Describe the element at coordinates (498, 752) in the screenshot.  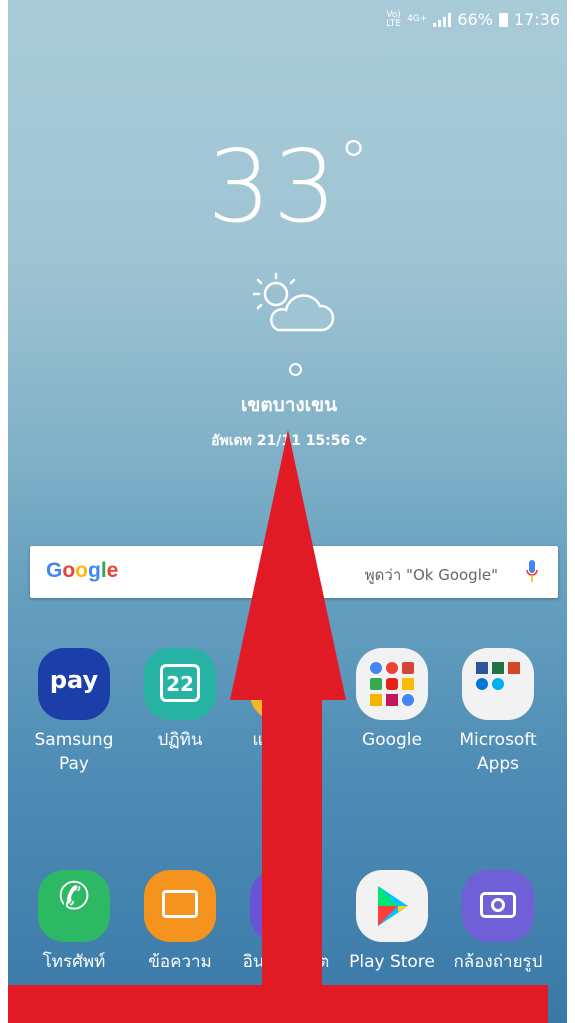
I see `app-label: Microsoft Apps` at that location.